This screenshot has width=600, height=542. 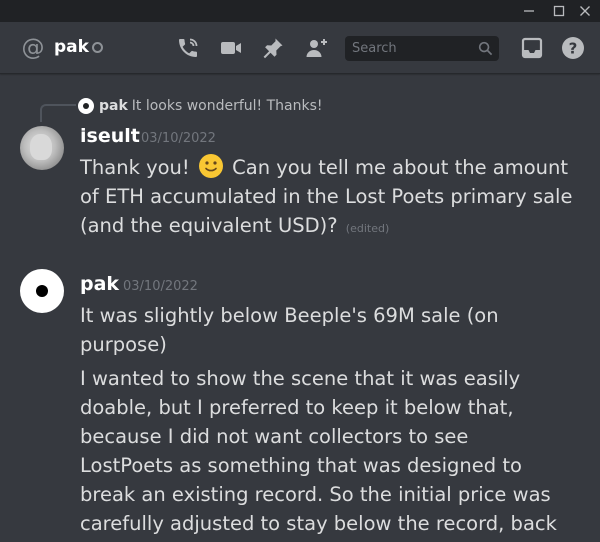 I want to click on status-offline-indicator, so click(x=97, y=47).